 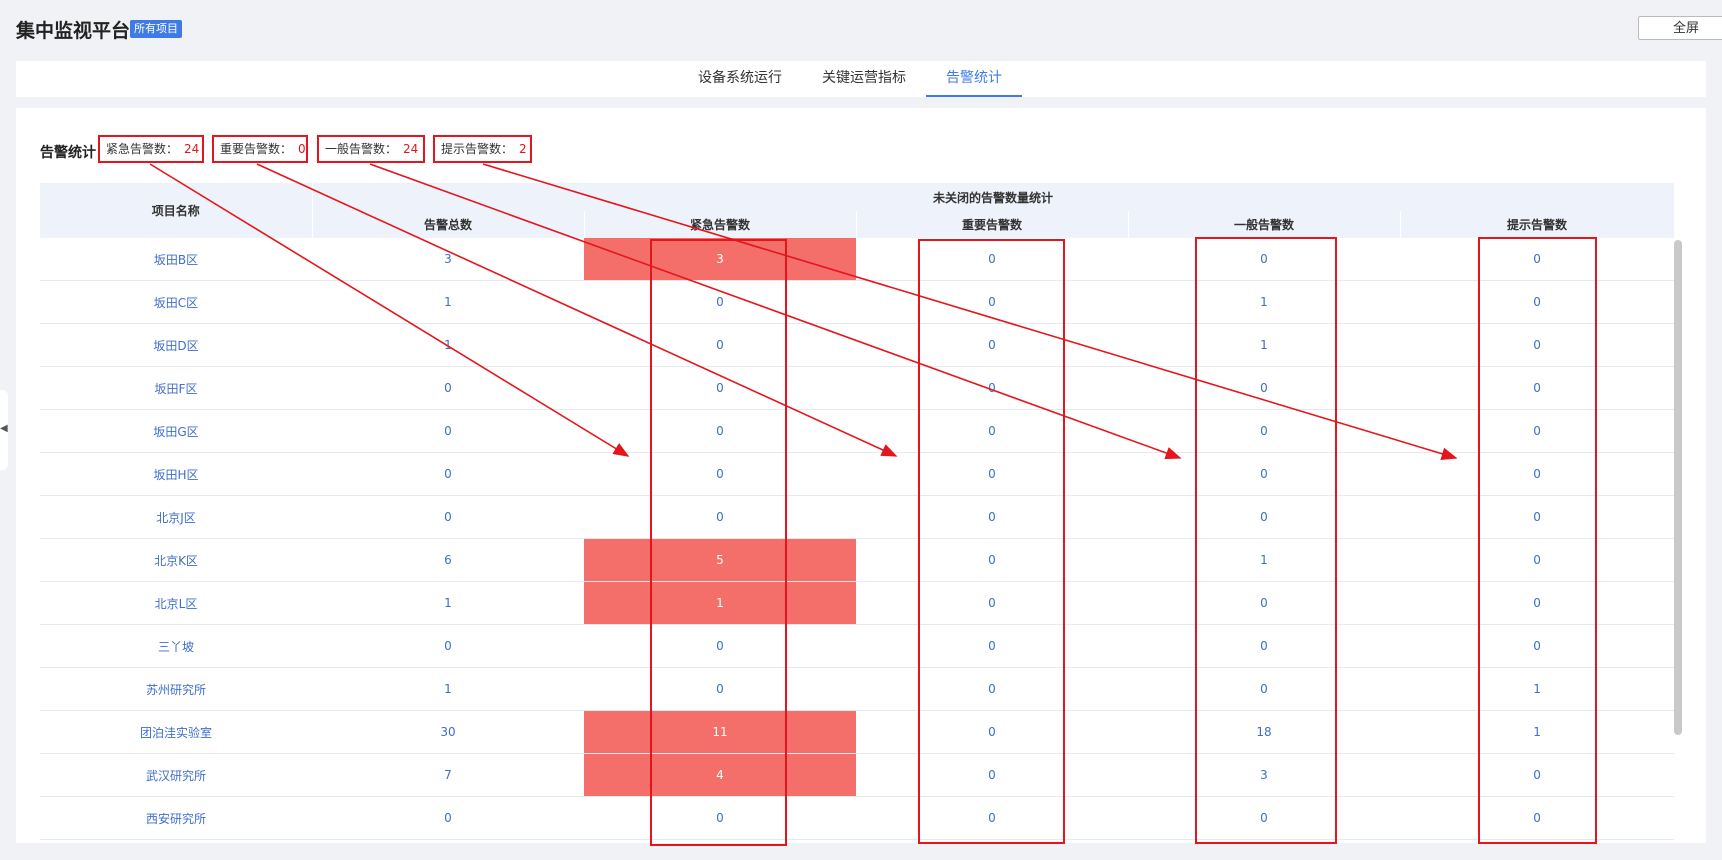 What do you see at coordinates (176, 560) in the screenshot?
I see `project-name-cell: 北京K区` at bounding box center [176, 560].